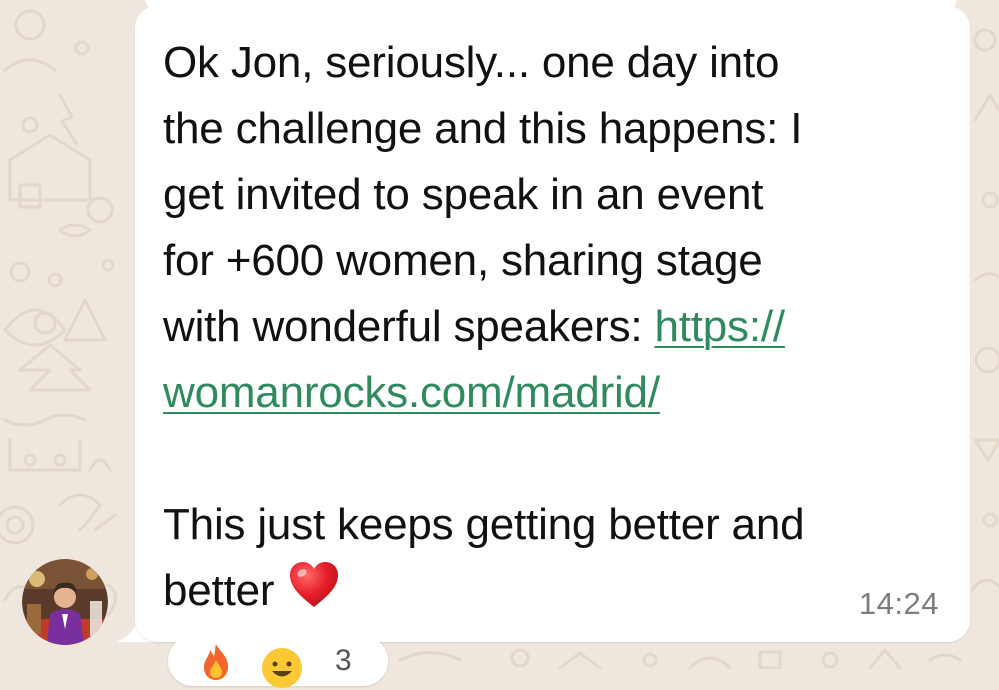  What do you see at coordinates (463, 260) in the screenshot?
I see `message-line: for +600 women, sharing stage` at bounding box center [463, 260].